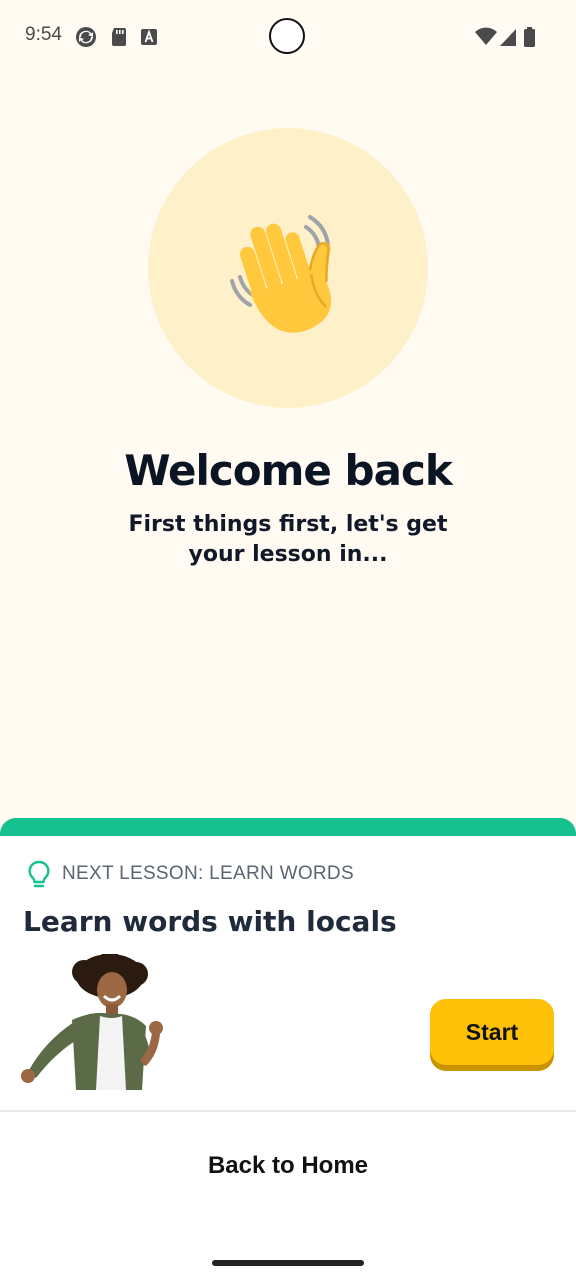  What do you see at coordinates (529, 37) in the screenshot?
I see `battery-icon` at bounding box center [529, 37].